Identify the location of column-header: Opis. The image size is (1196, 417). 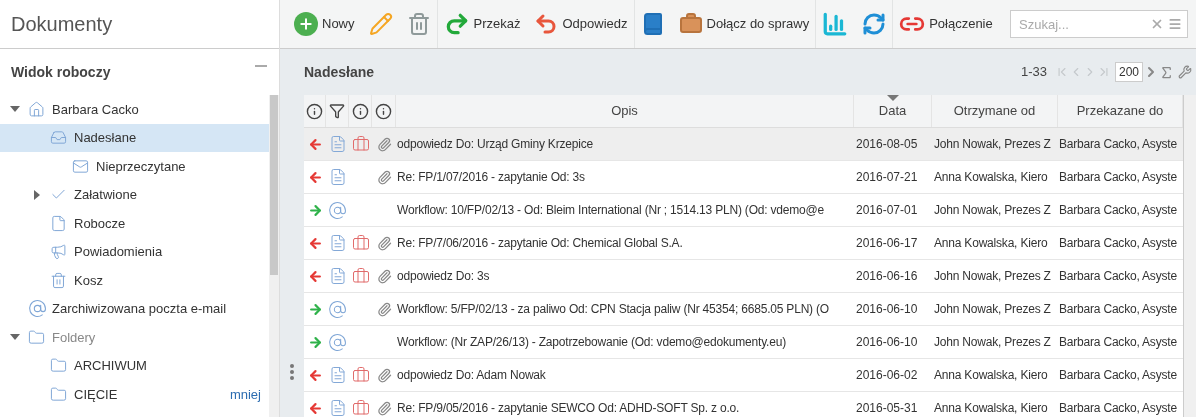
(625, 111).